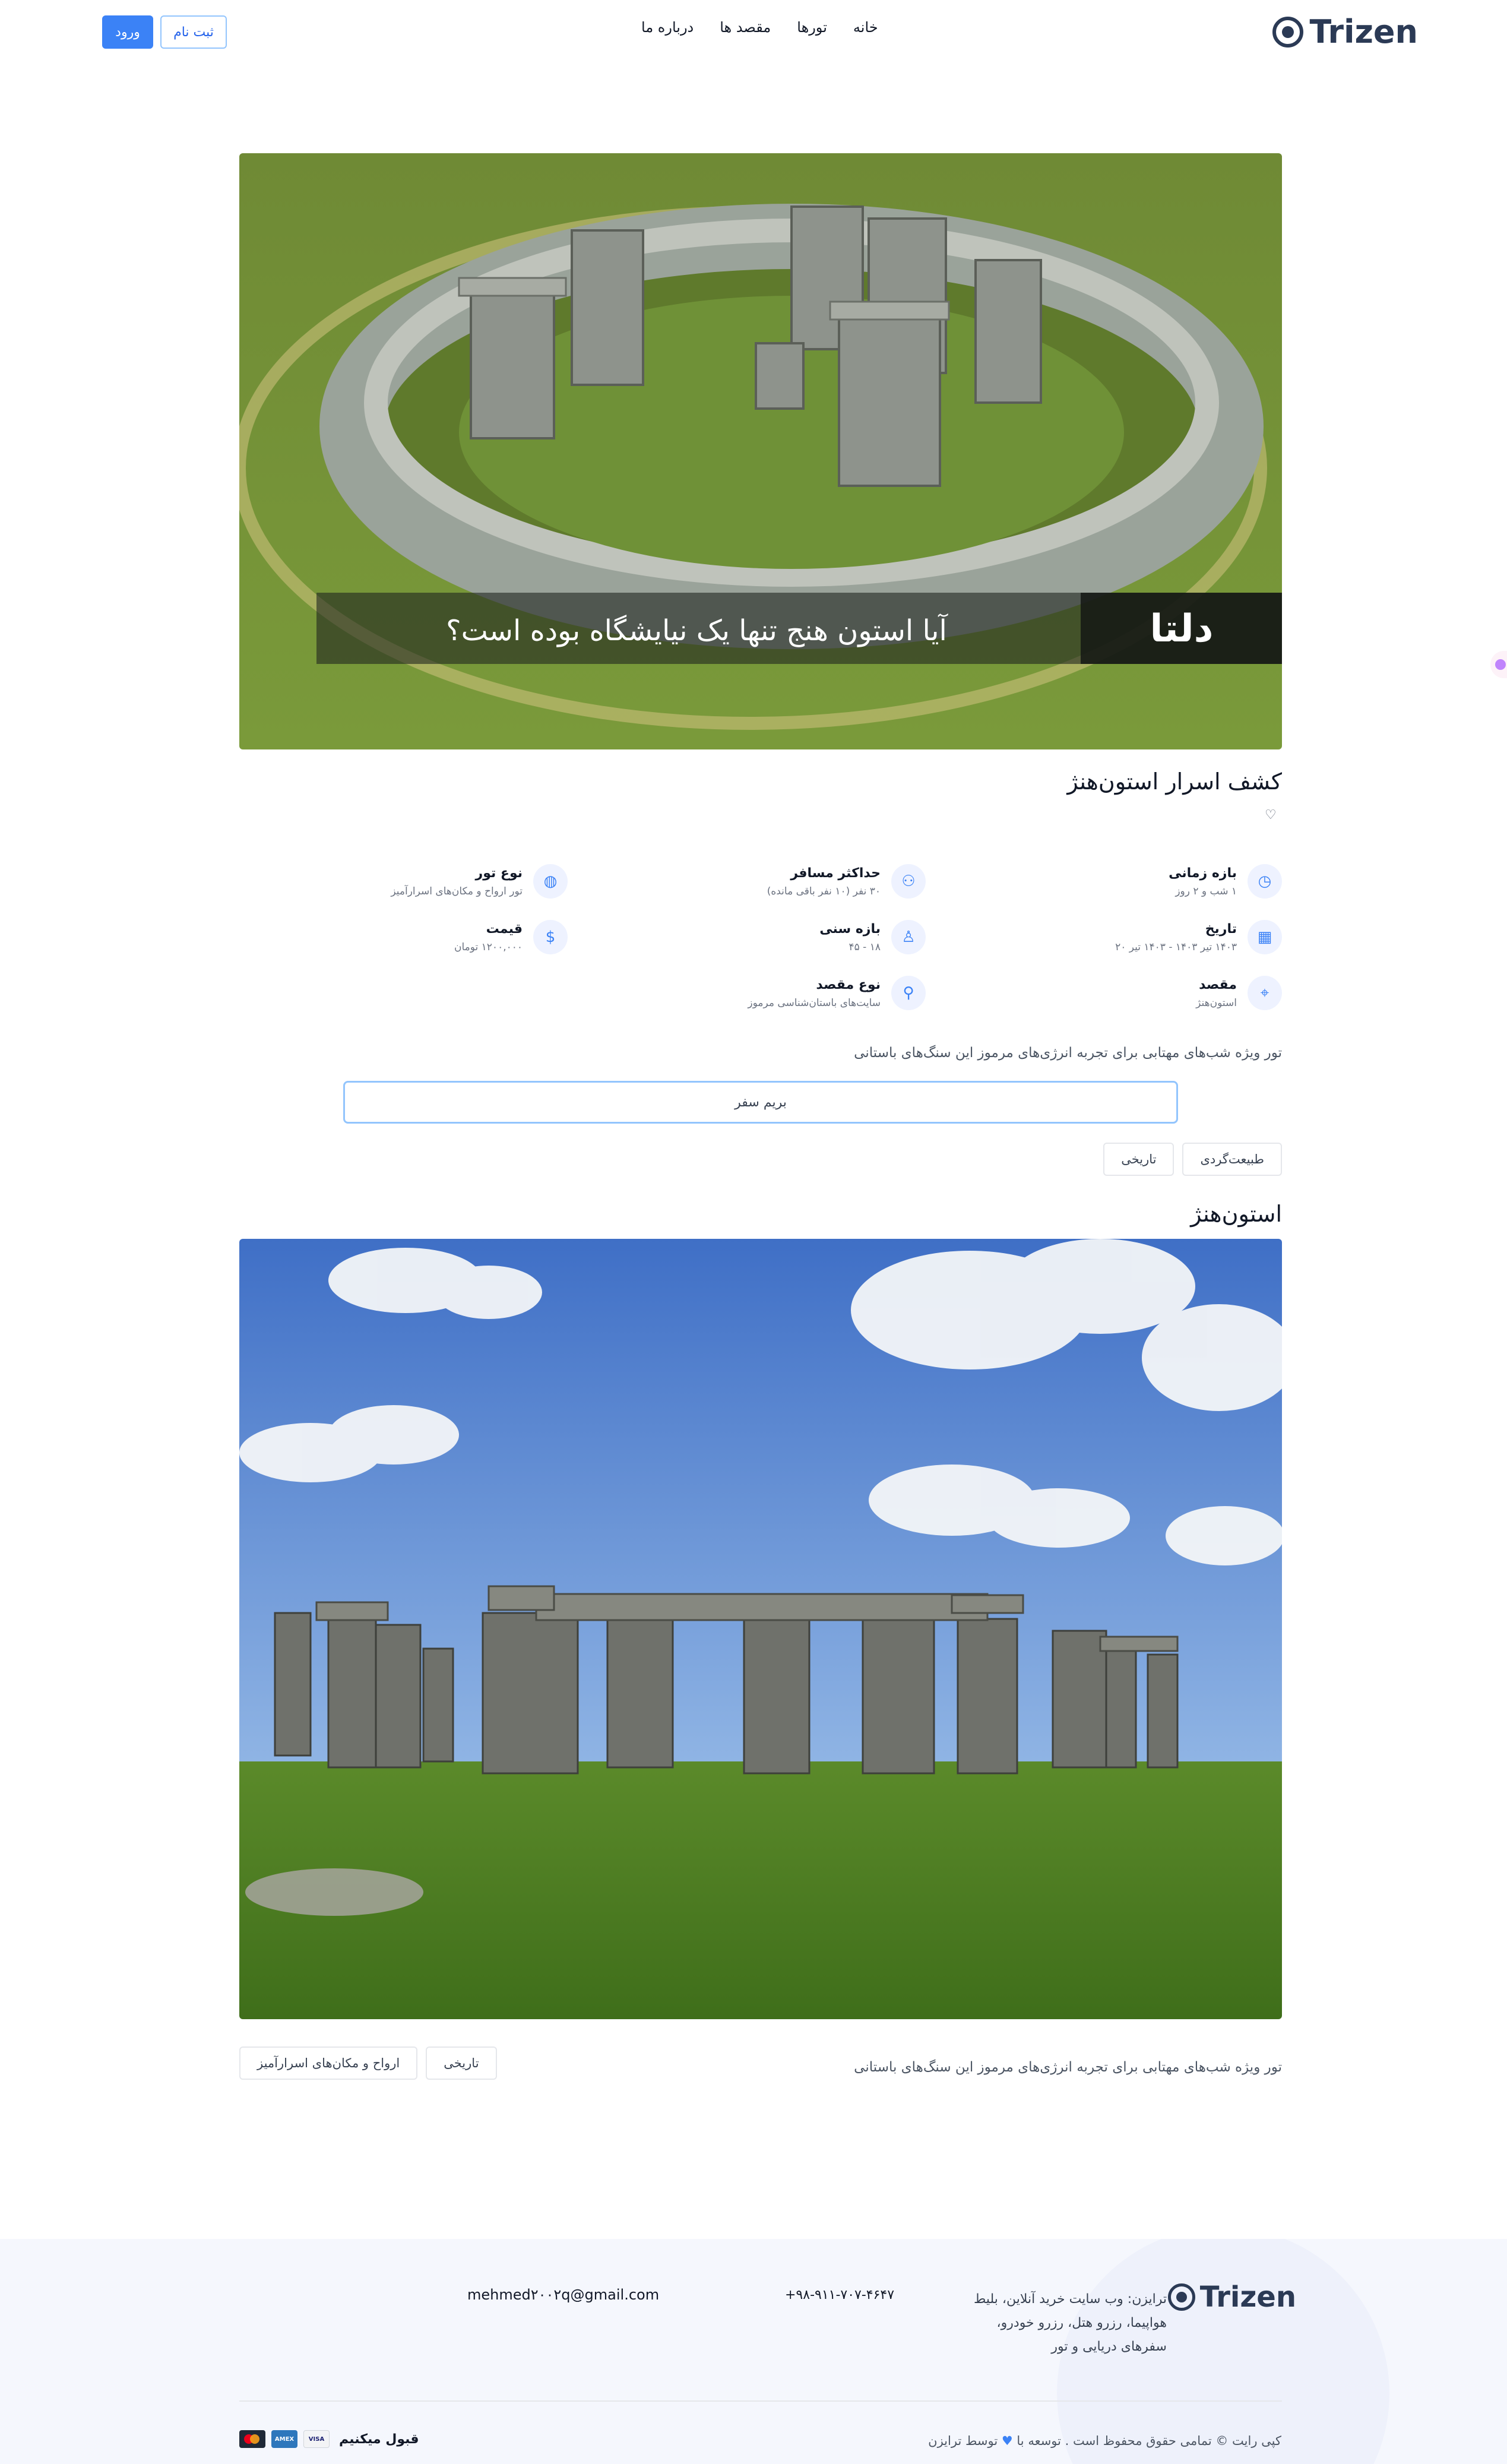  What do you see at coordinates (328, 2063) in the screenshot?
I see `tag-ghosts-mysterious: ارواح و مکان‌های اسرارآمیز` at bounding box center [328, 2063].